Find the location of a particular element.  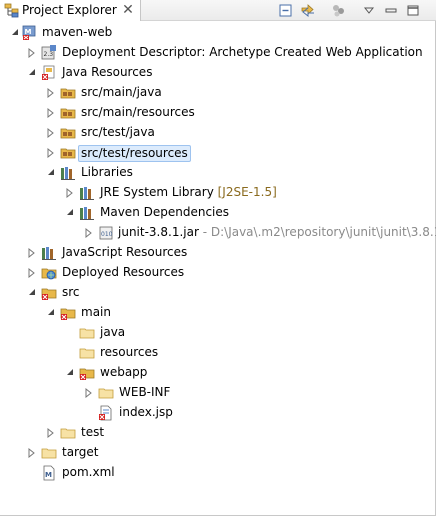

tree-item-test: test is located at coordinates (218, 433).